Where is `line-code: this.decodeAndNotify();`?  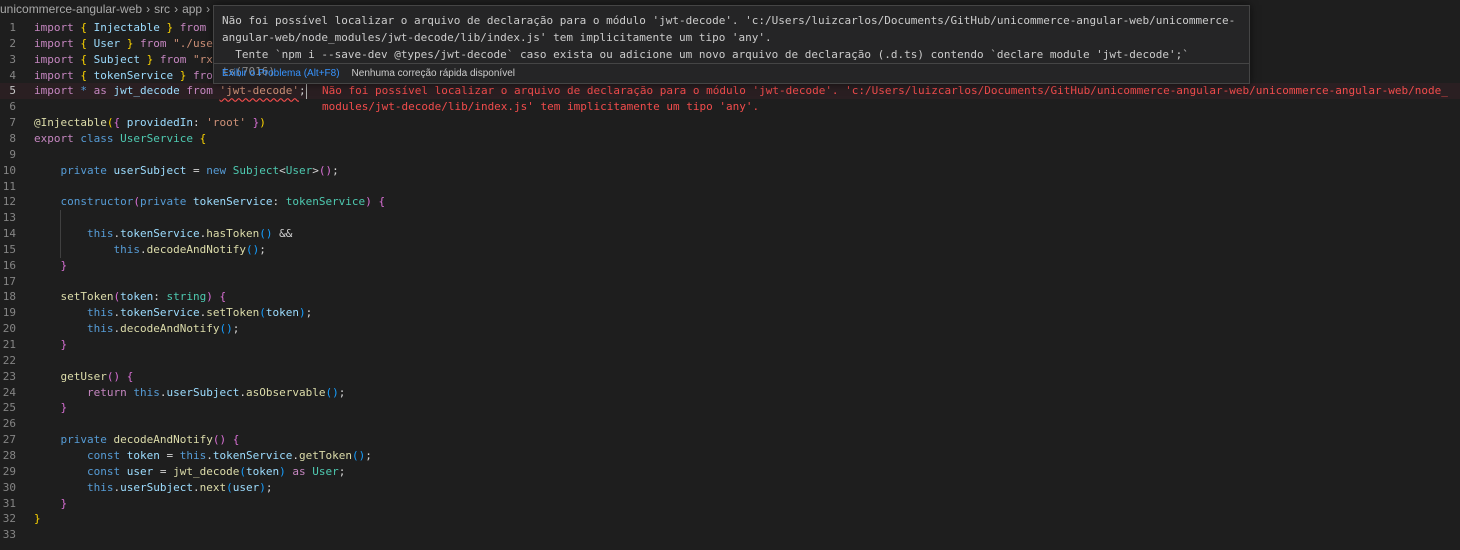
line-code: this.decodeAndNotify(); is located at coordinates (150, 250).